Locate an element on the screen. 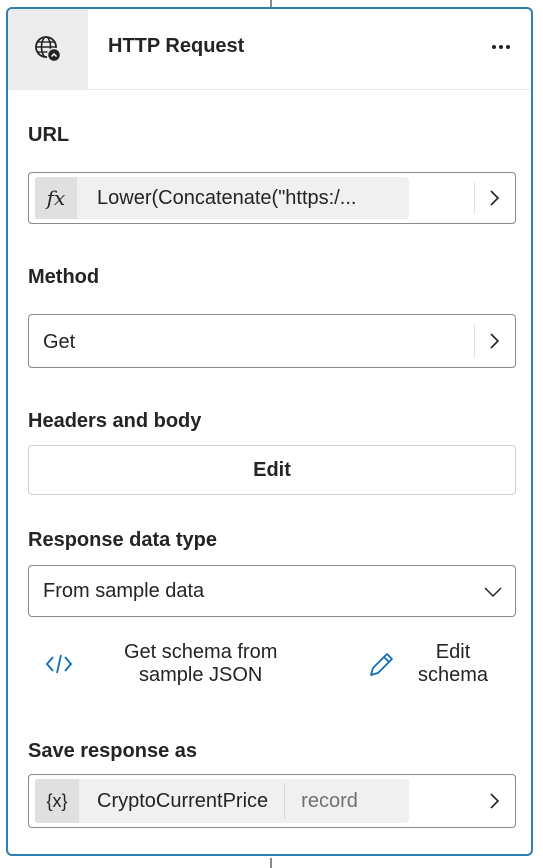  variable-name: CryptoCurrentPrice is located at coordinates (183, 800).